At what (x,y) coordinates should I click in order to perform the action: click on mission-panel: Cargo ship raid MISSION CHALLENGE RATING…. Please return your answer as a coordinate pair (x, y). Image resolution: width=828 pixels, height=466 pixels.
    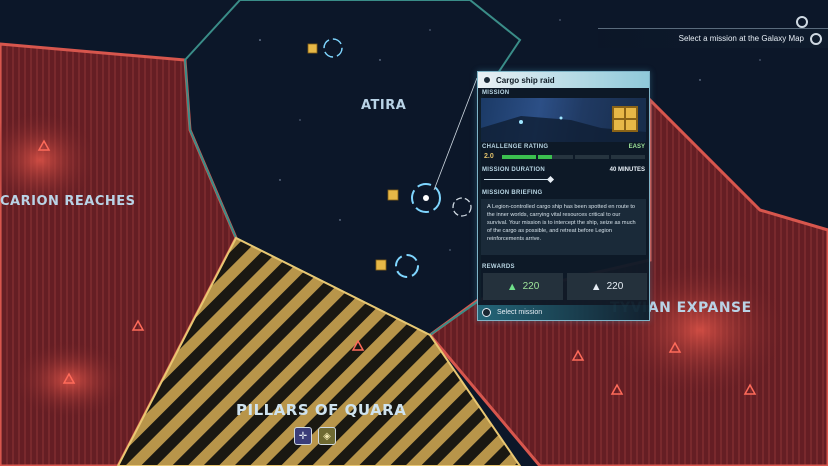
    Looking at the image, I should click on (563, 196).